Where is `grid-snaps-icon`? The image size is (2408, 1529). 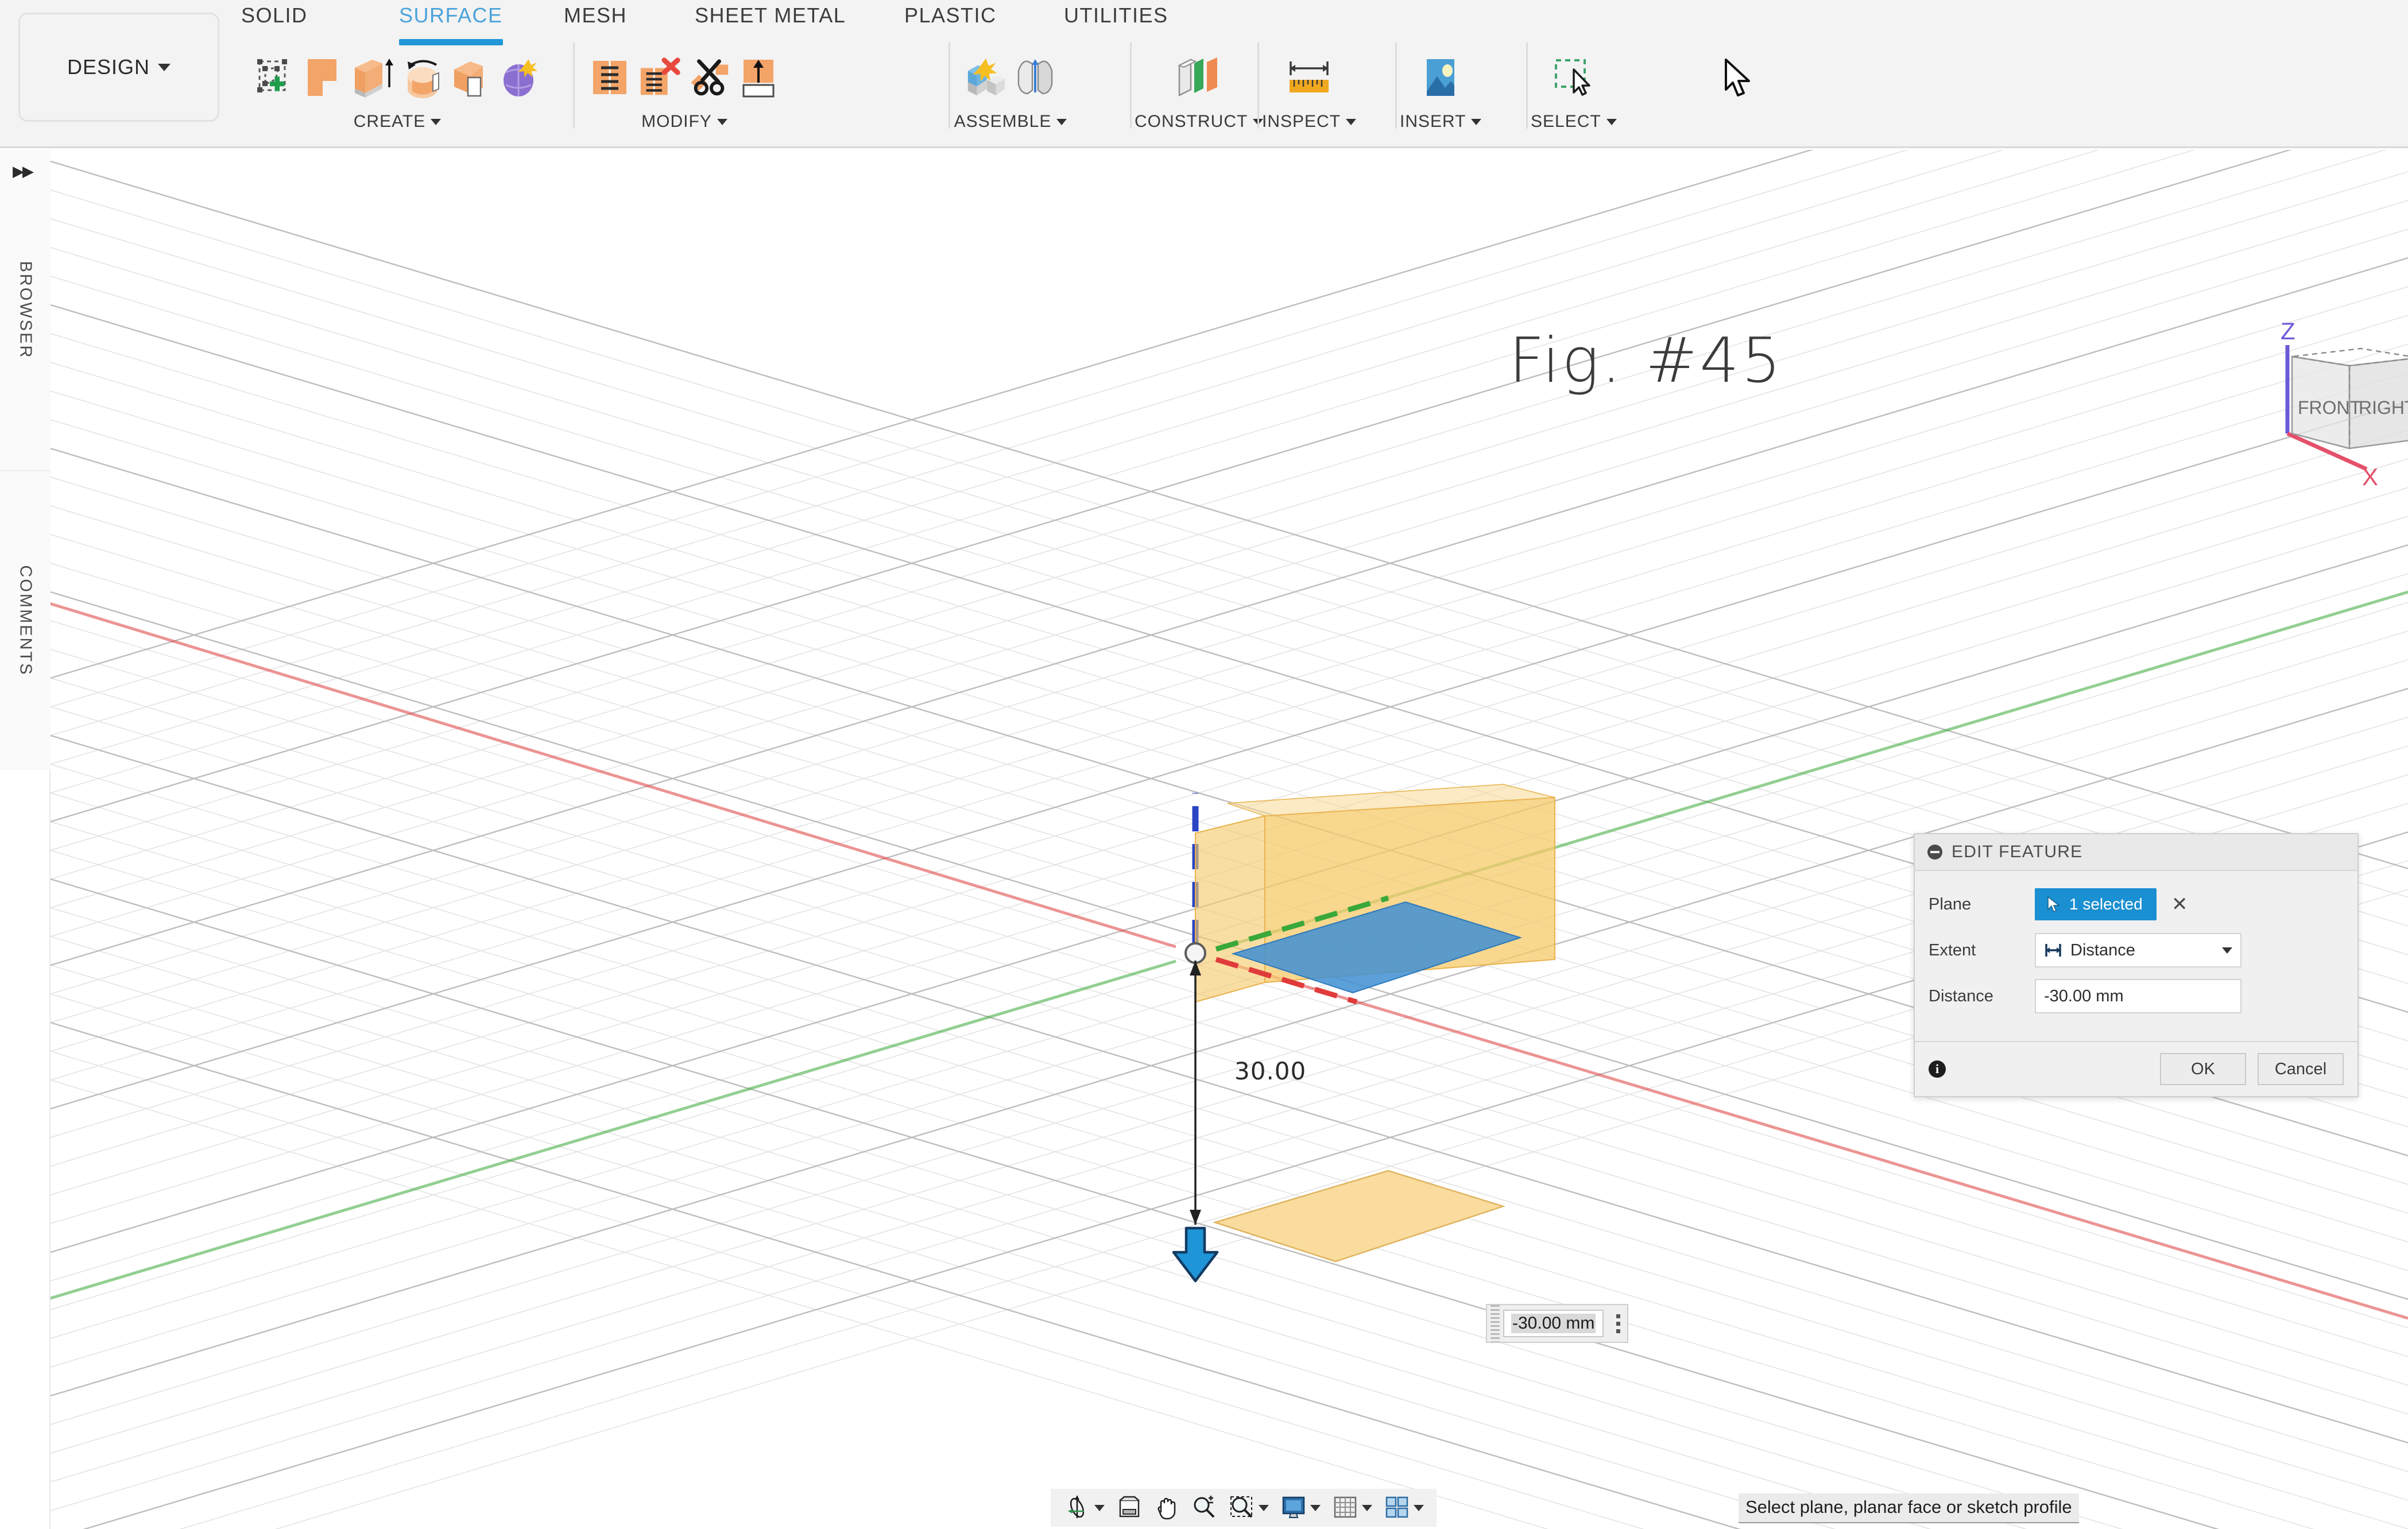
grid-snaps-icon is located at coordinates (1352, 1508).